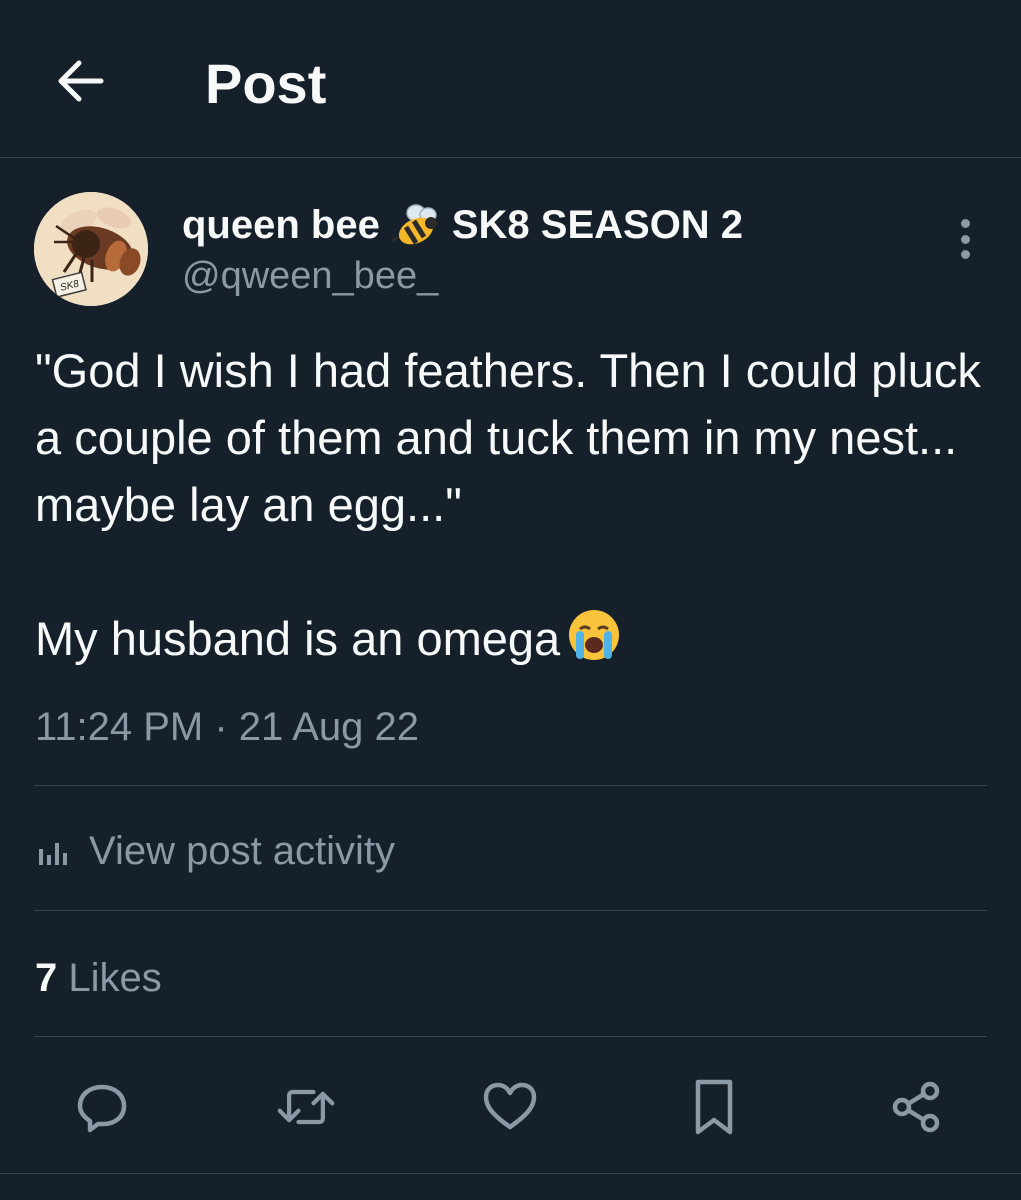  Describe the element at coordinates (510, 1173) in the screenshot. I see `bottom-divider` at that location.